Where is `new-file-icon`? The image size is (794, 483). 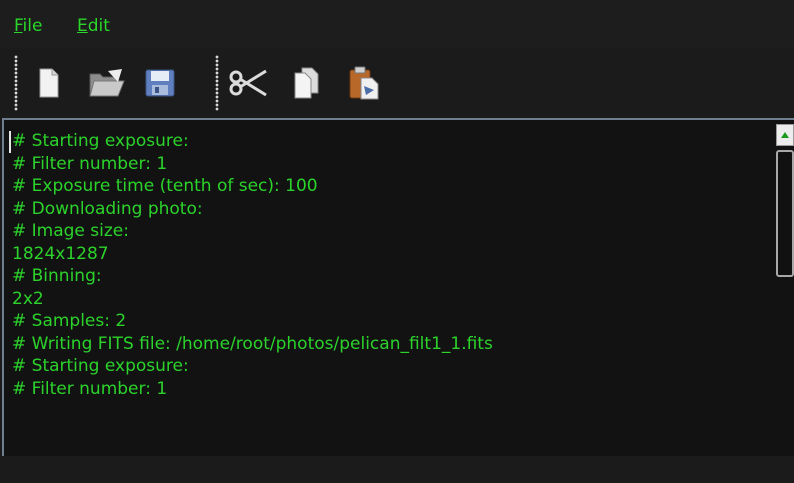 new-file-icon is located at coordinates (49, 83).